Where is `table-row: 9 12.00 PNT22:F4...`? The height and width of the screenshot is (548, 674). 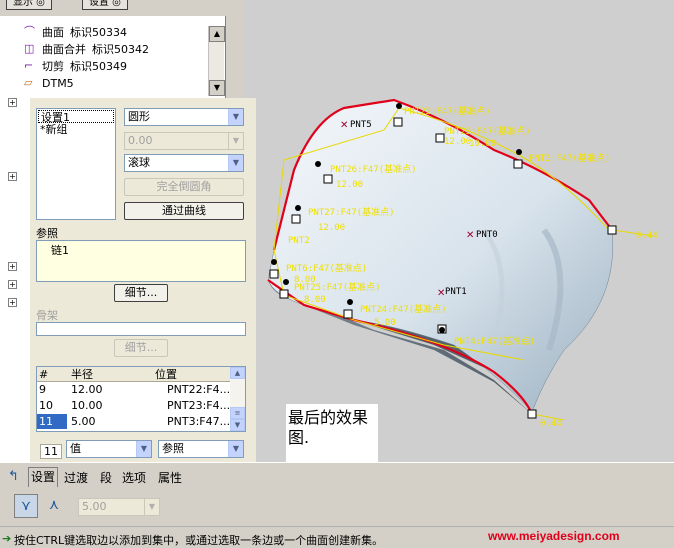 table-row: 9 12.00 PNT22:F4... is located at coordinates (134, 389).